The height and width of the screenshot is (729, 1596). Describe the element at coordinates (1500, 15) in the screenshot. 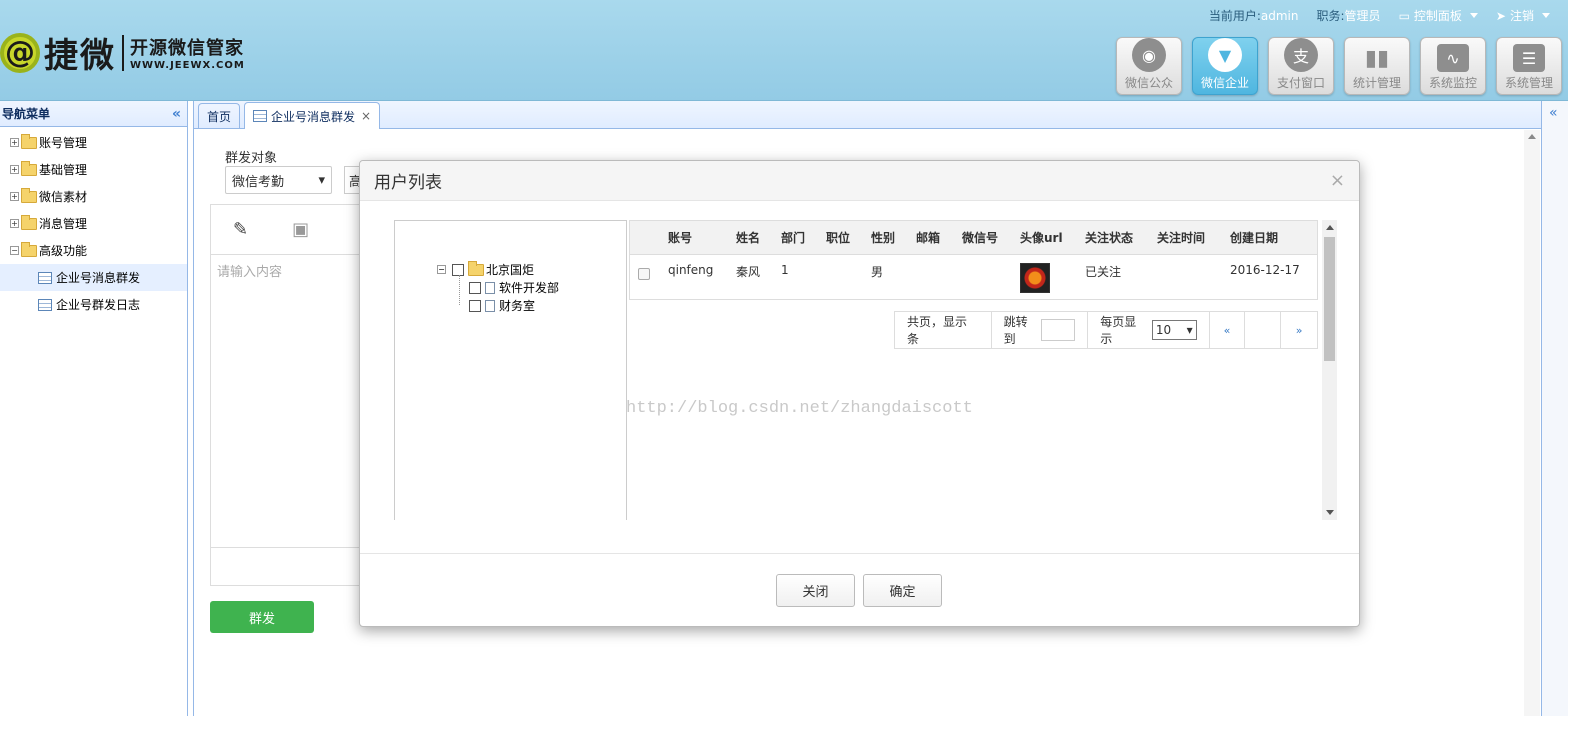

I see `paper-plane-icon: ➤` at that location.